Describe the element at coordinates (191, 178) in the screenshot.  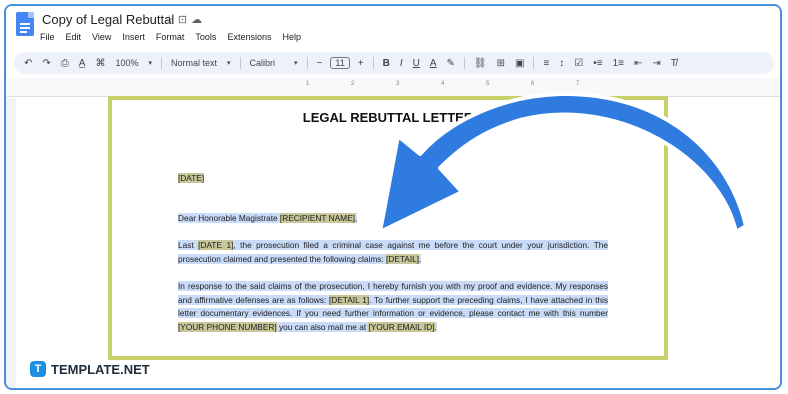
I see `date-placeholder: [DATE]` at that location.